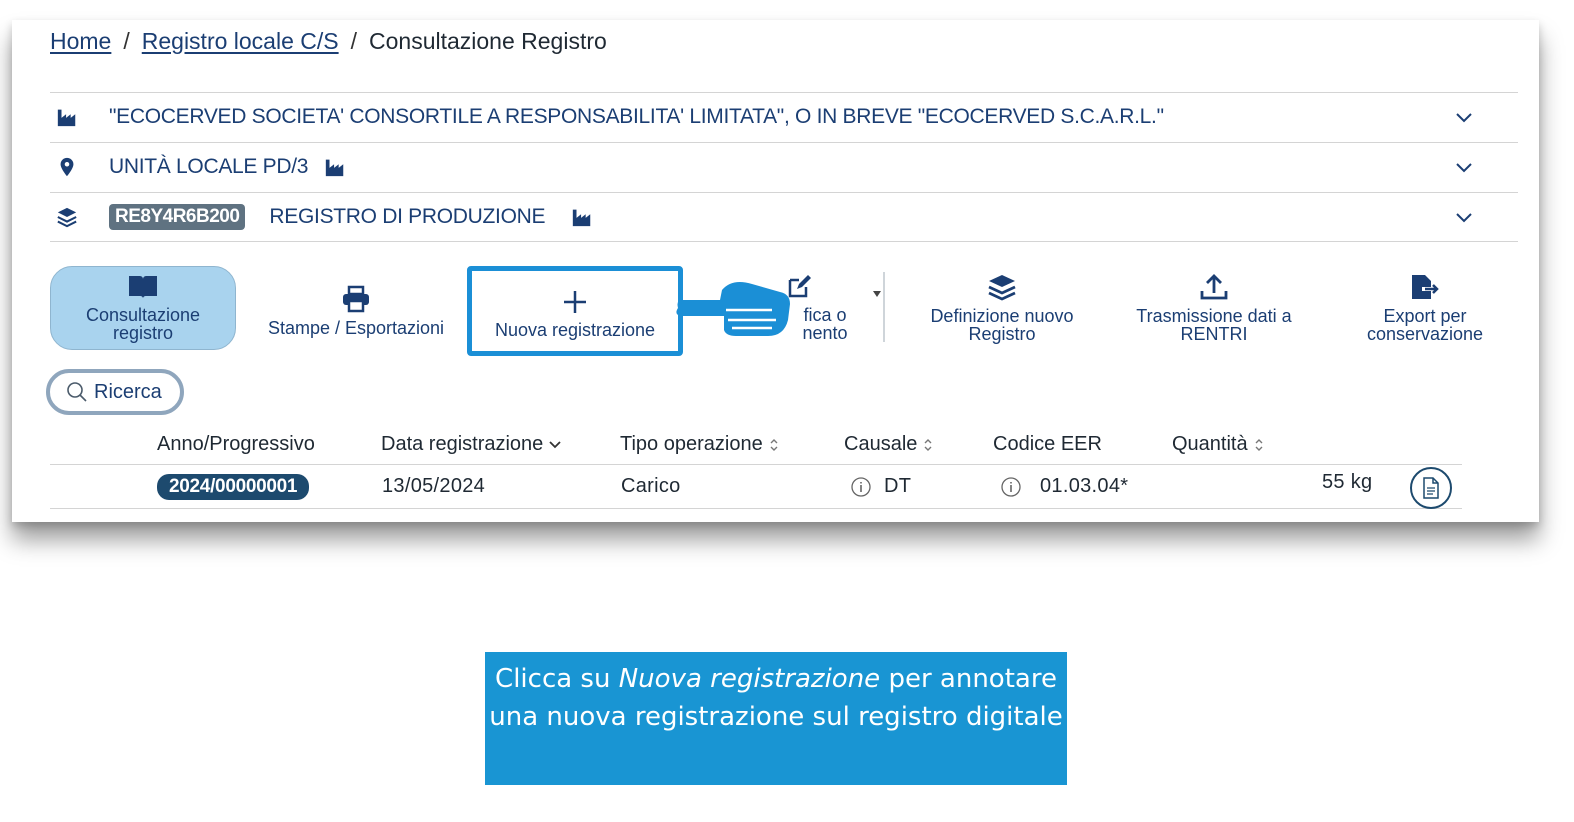  What do you see at coordinates (784, 167) in the screenshot?
I see `accordion-unit: UNITÀ LOCALE PD/3` at bounding box center [784, 167].